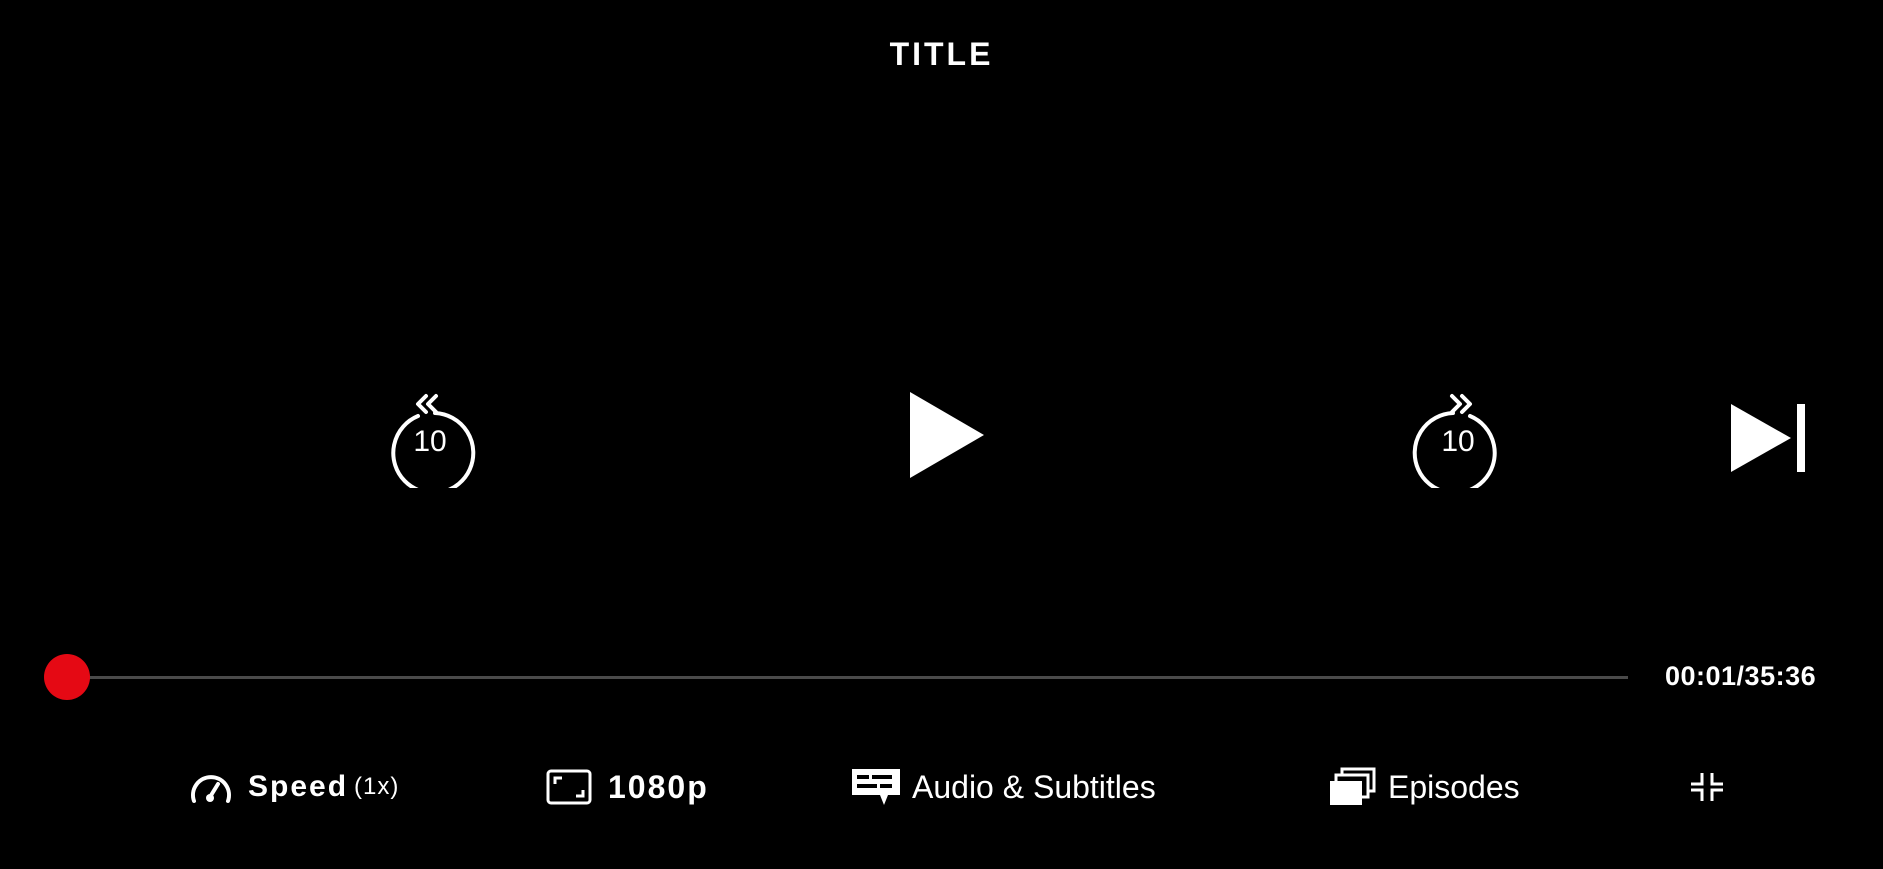 Image resolution: width=1883 pixels, height=869 pixels. Describe the element at coordinates (377, 786) in the screenshot. I see `speed-value: (1x)` at that location.